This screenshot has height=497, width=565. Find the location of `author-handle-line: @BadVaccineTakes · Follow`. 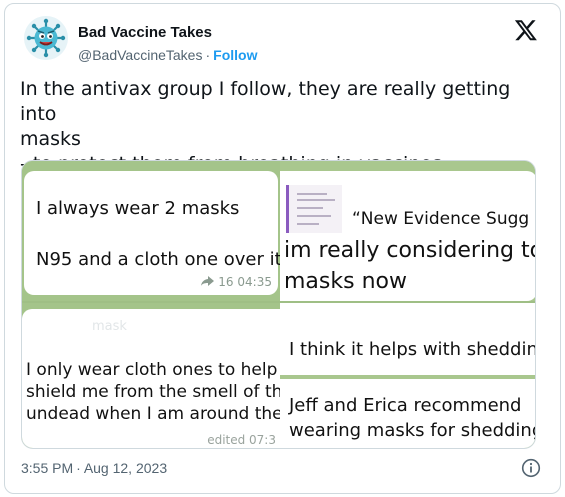

author-handle-line: @BadVaccineTakes · Follow is located at coordinates (167, 55).